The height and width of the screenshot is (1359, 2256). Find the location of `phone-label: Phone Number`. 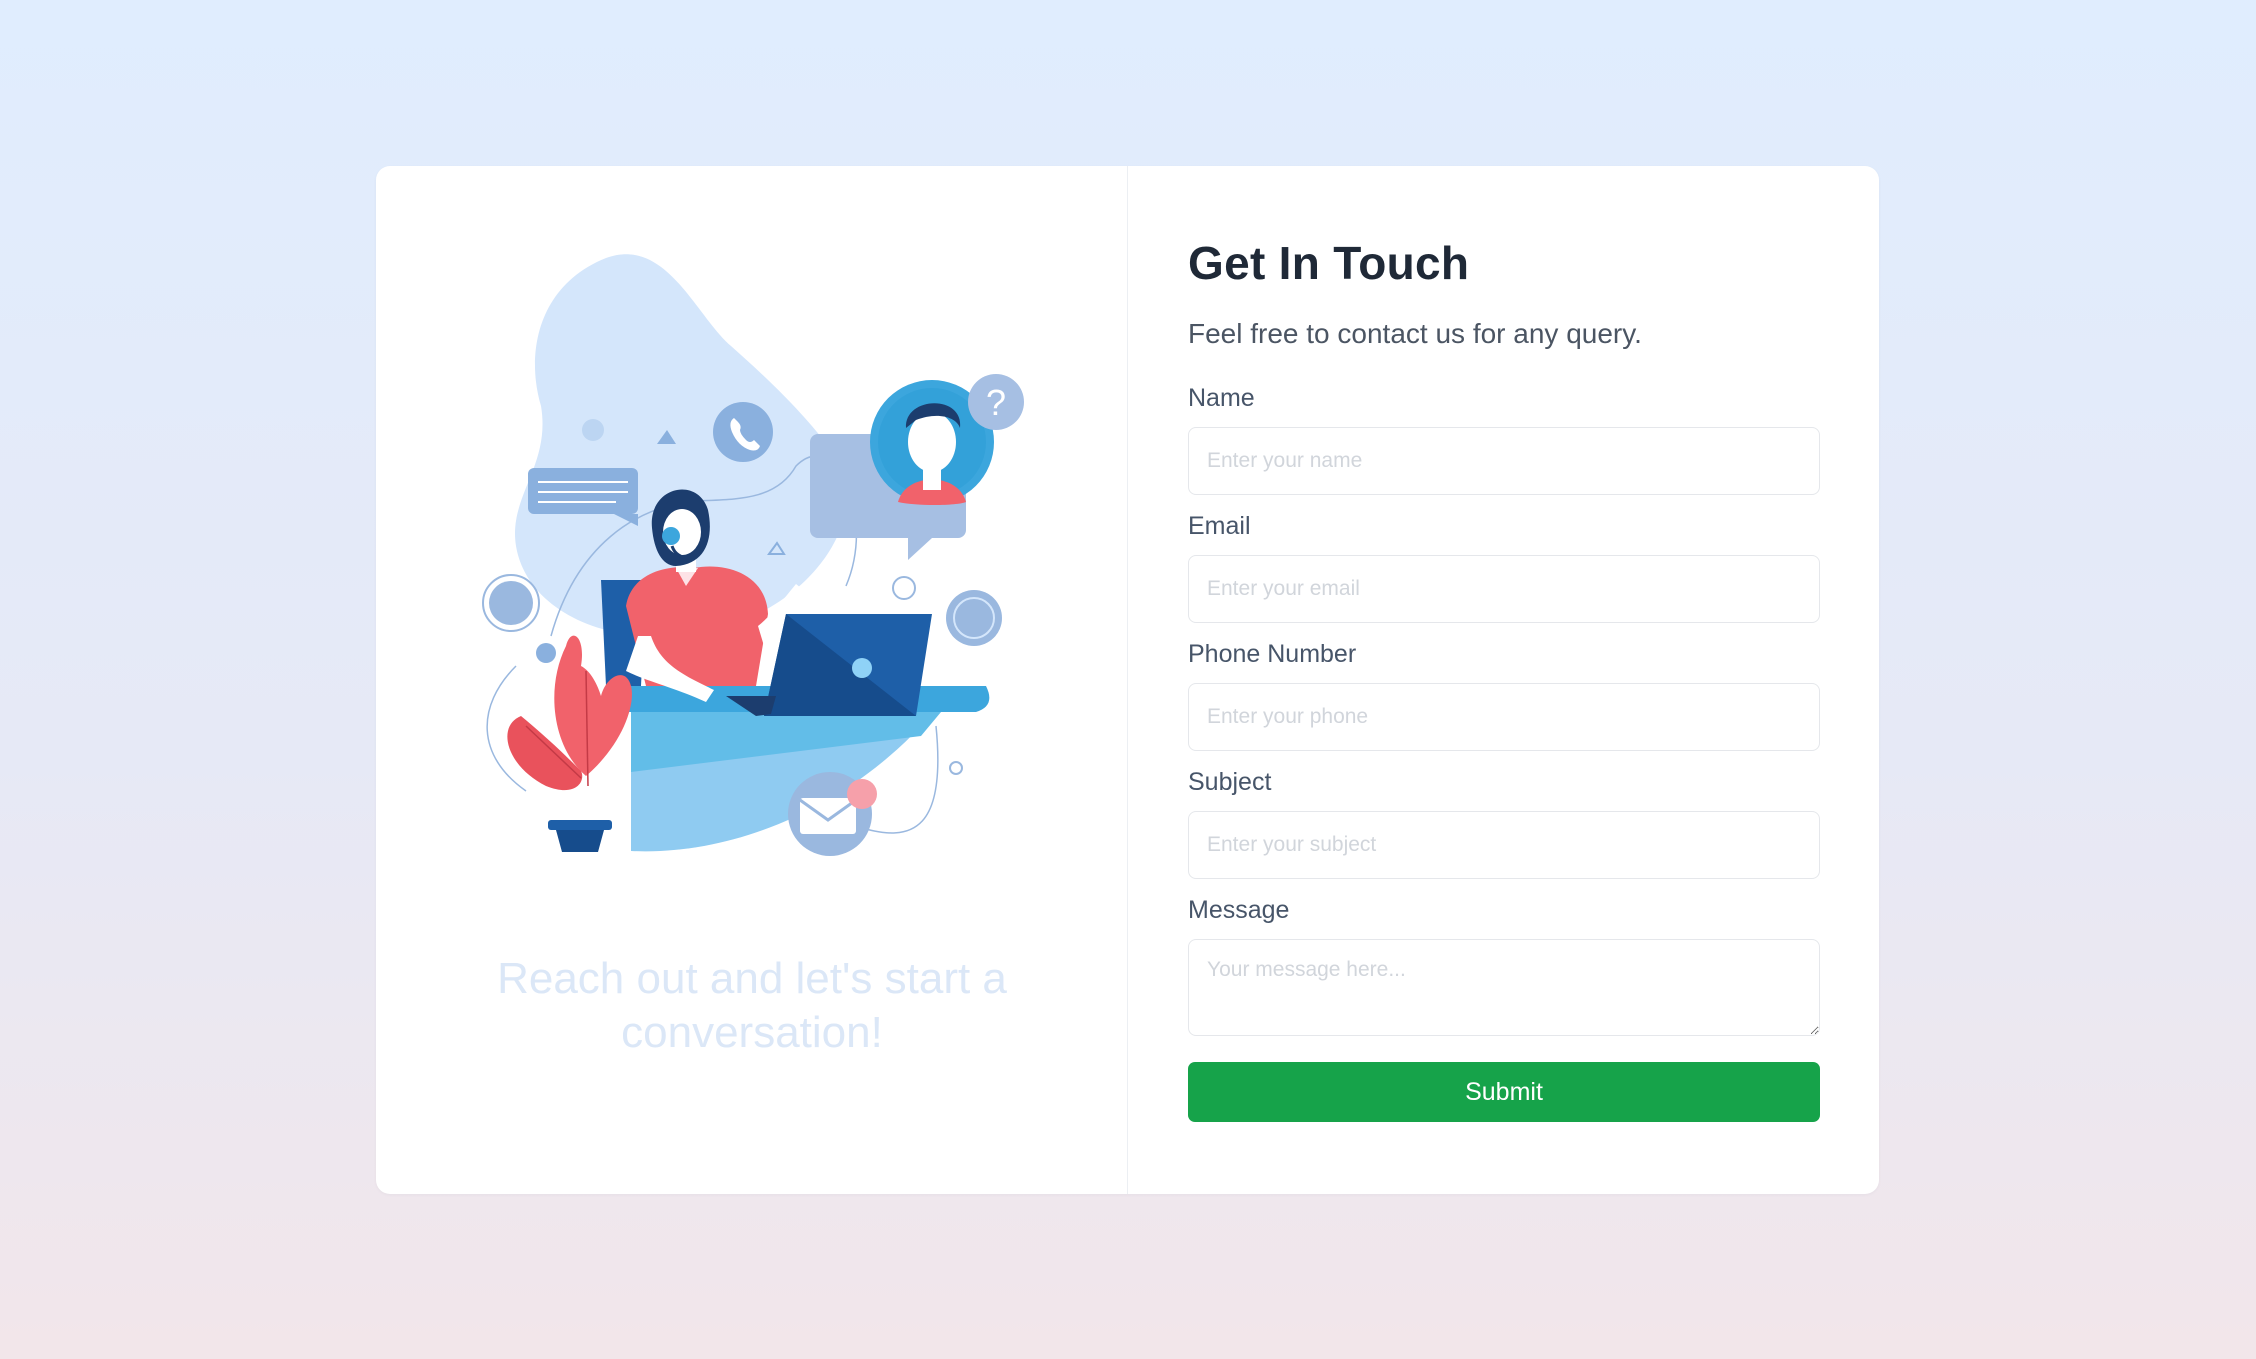

phone-label: Phone Number is located at coordinates (1272, 654).